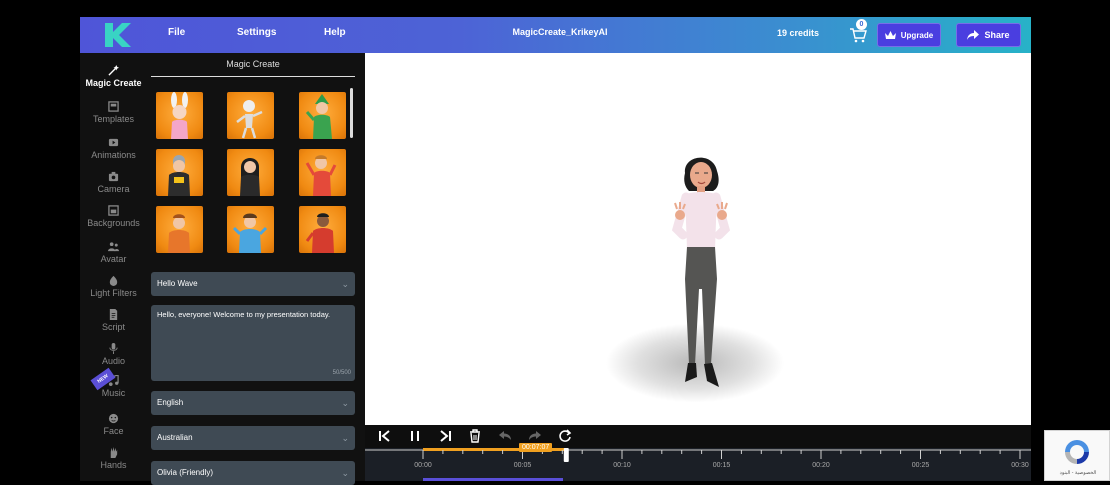 Image resolution: width=1110 pixels, height=485 pixels. What do you see at coordinates (351, 113) in the screenshot?
I see `panel-scrollbar` at bounding box center [351, 113].